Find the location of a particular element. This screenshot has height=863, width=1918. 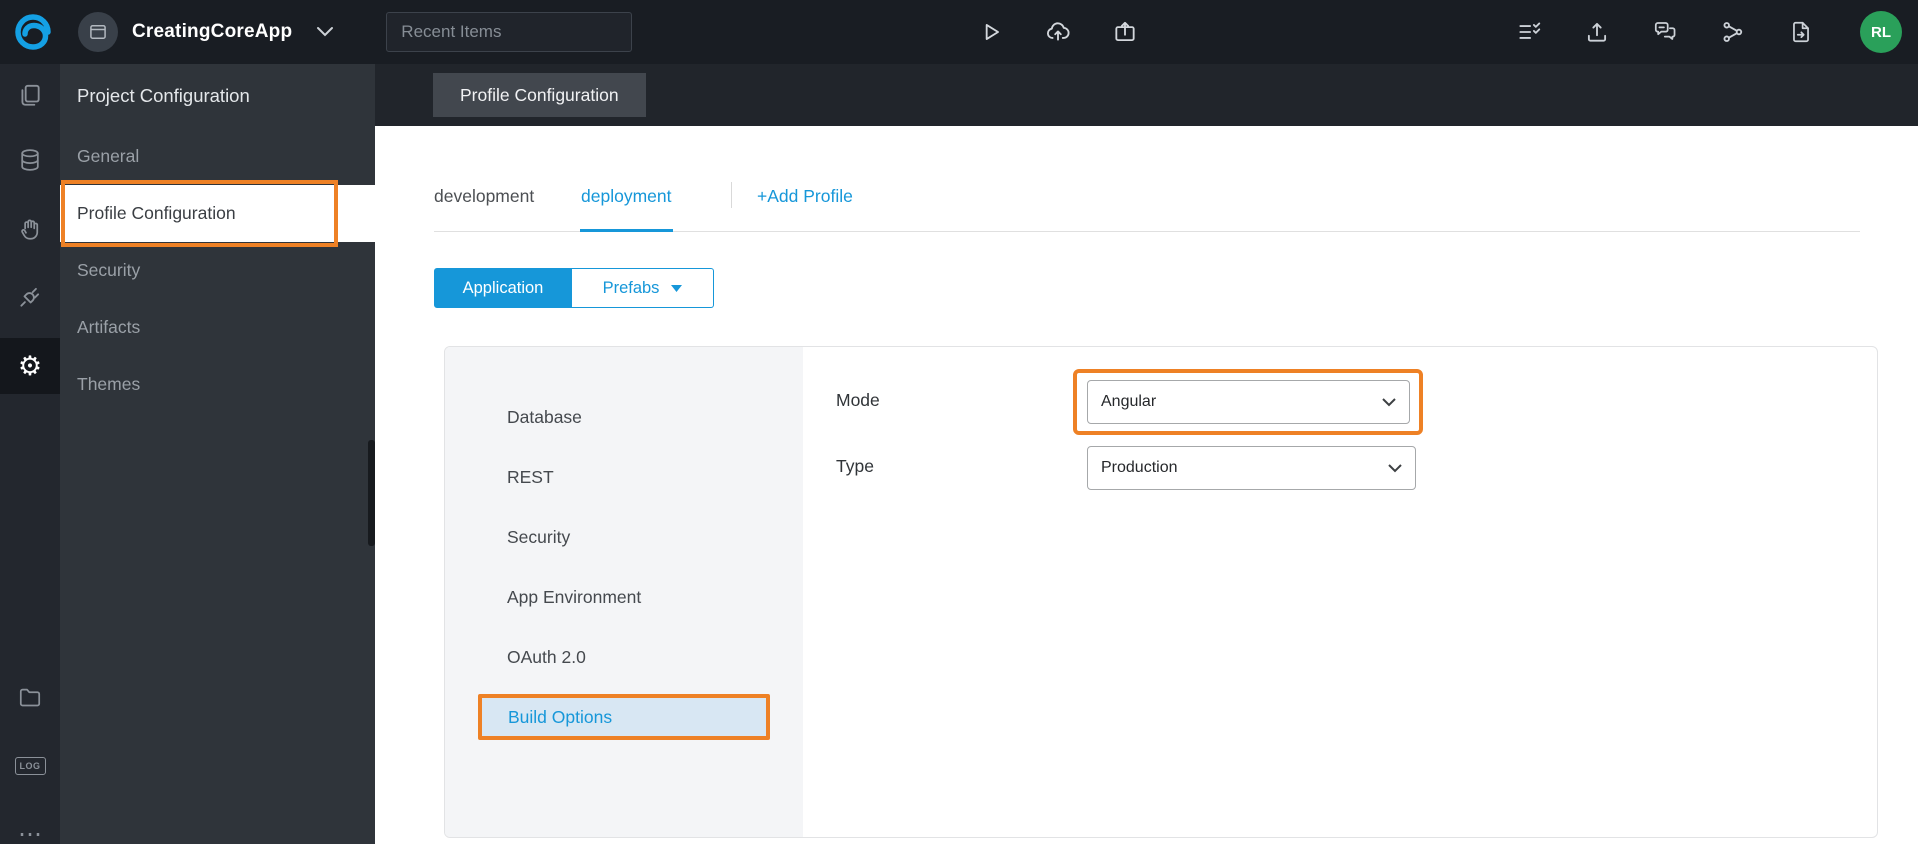

gear-glyph: ⚙ is located at coordinates (30, 365).